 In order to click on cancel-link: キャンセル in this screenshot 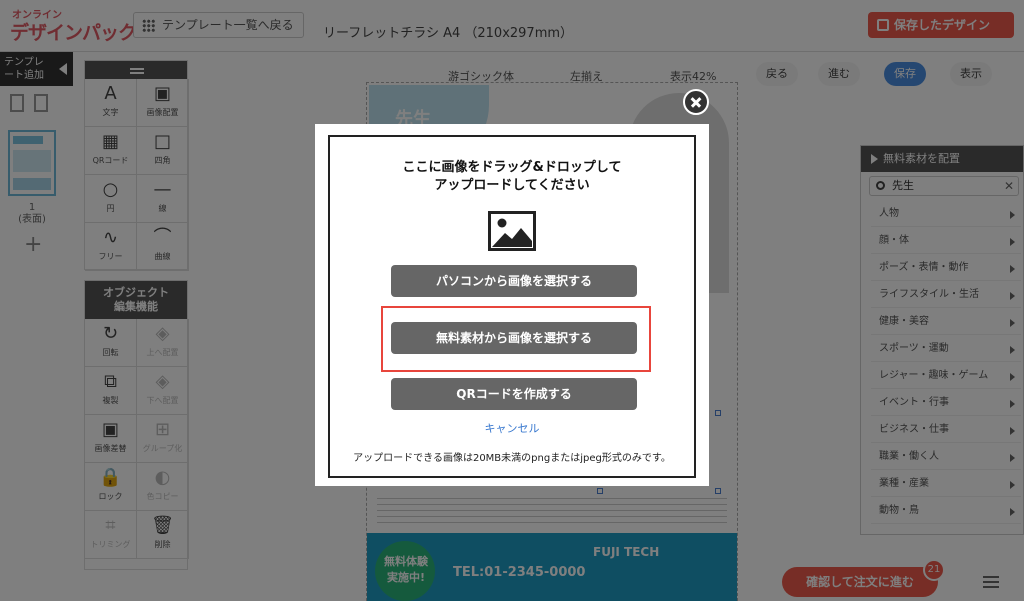, I will do `click(512, 428)`.